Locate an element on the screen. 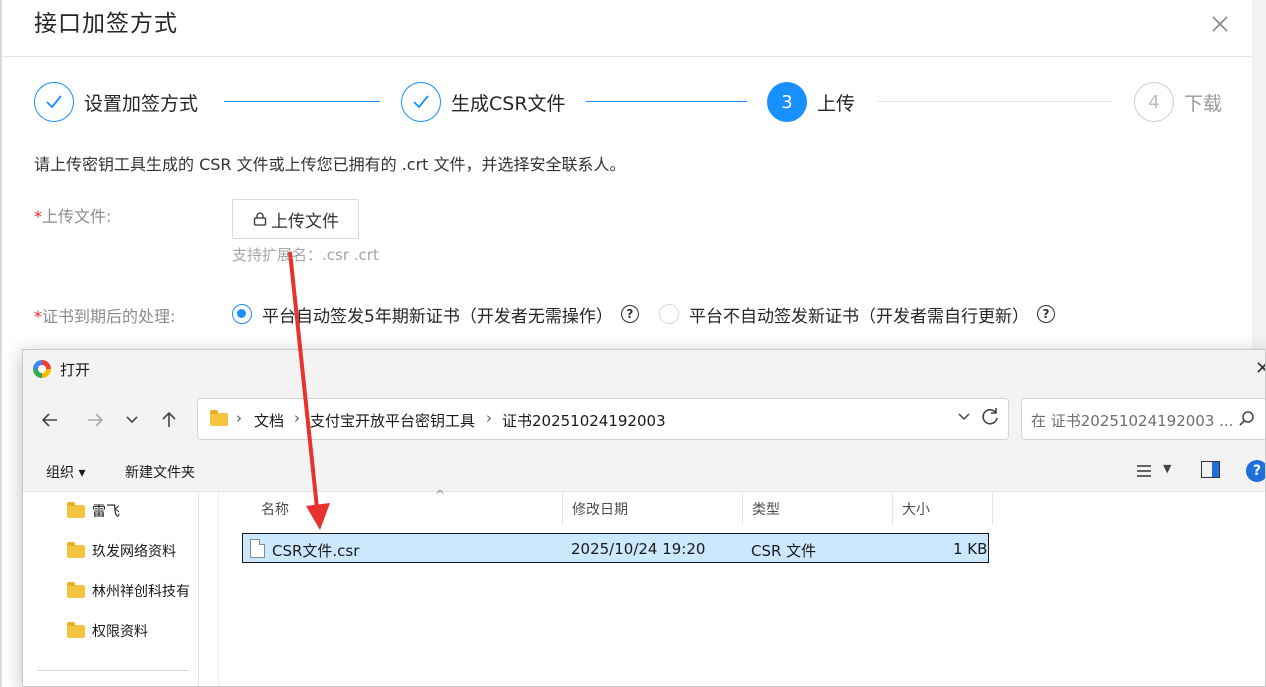 The width and height of the screenshot is (1266, 687). step-set-signing: 设置加签方式 is located at coordinates (116, 102).